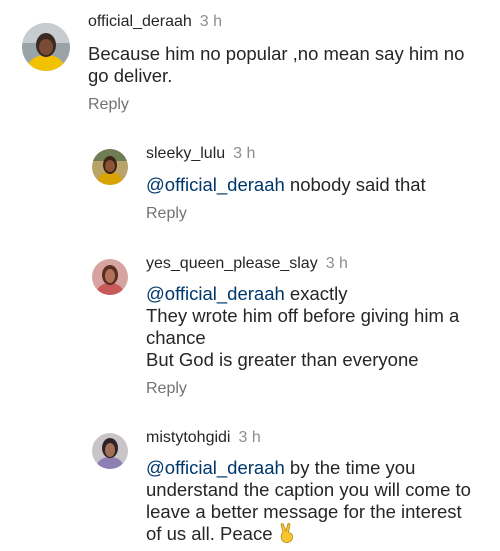 This screenshot has height=551, width=500. Describe the element at coordinates (188, 437) in the screenshot. I see `comment-username: mistytohgidi` at that location.